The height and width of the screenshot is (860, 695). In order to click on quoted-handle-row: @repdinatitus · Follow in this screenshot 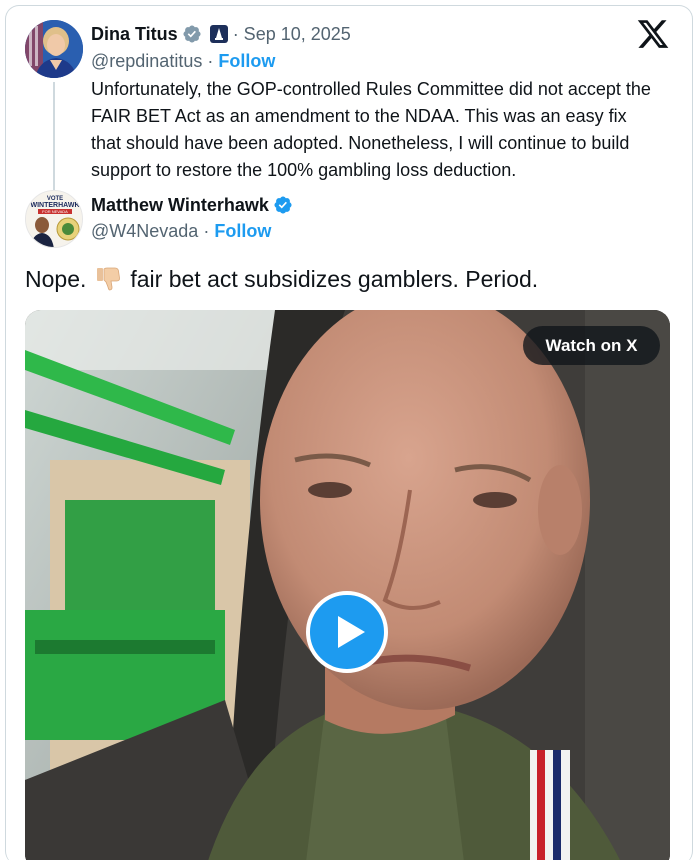, I will do `click(183, 61)`.